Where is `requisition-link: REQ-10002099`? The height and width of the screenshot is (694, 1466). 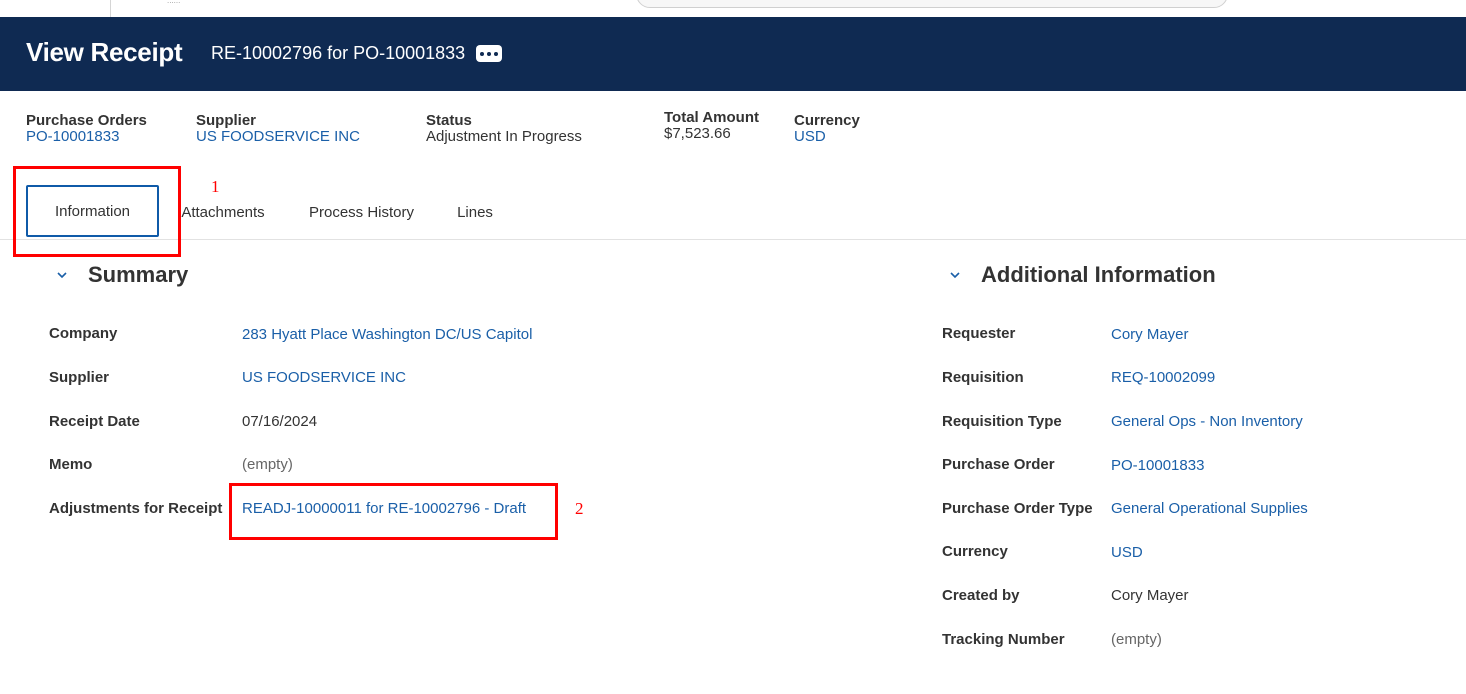 requisition-link: REQ-10002099 is located at coordinates (1163, 377).